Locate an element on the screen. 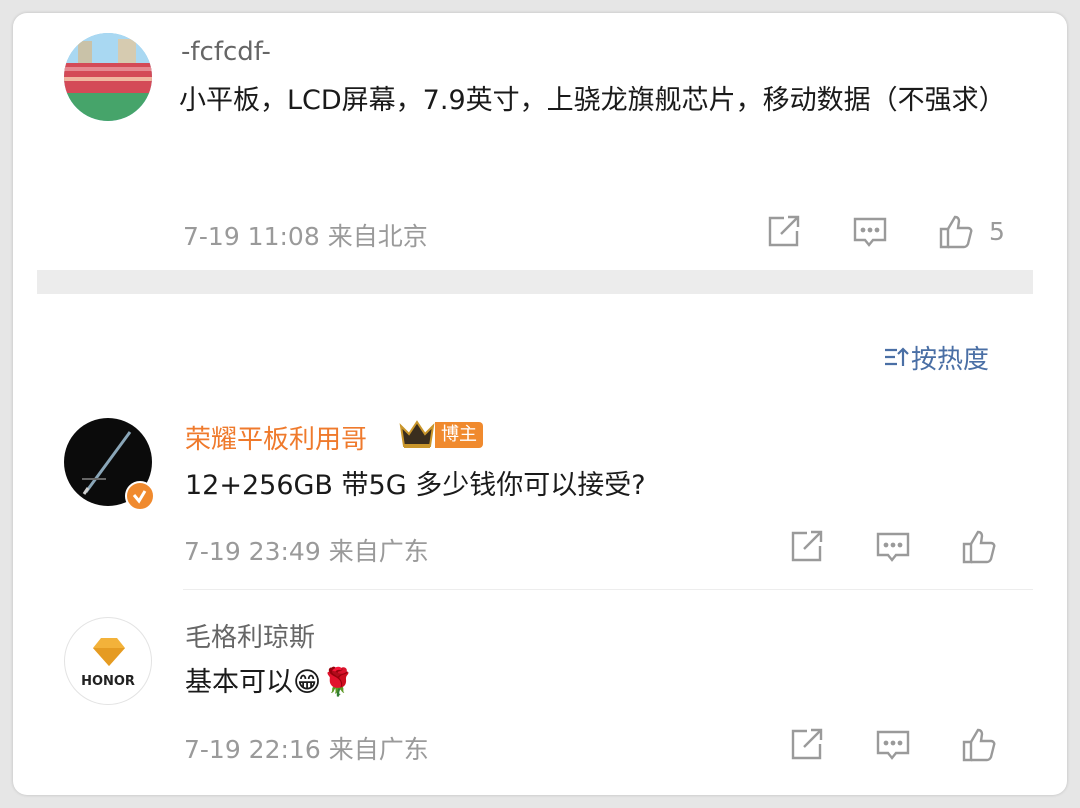 The width and height of the screenshot is (1080, 808). verified-icon is located at coordinates (140, 496).